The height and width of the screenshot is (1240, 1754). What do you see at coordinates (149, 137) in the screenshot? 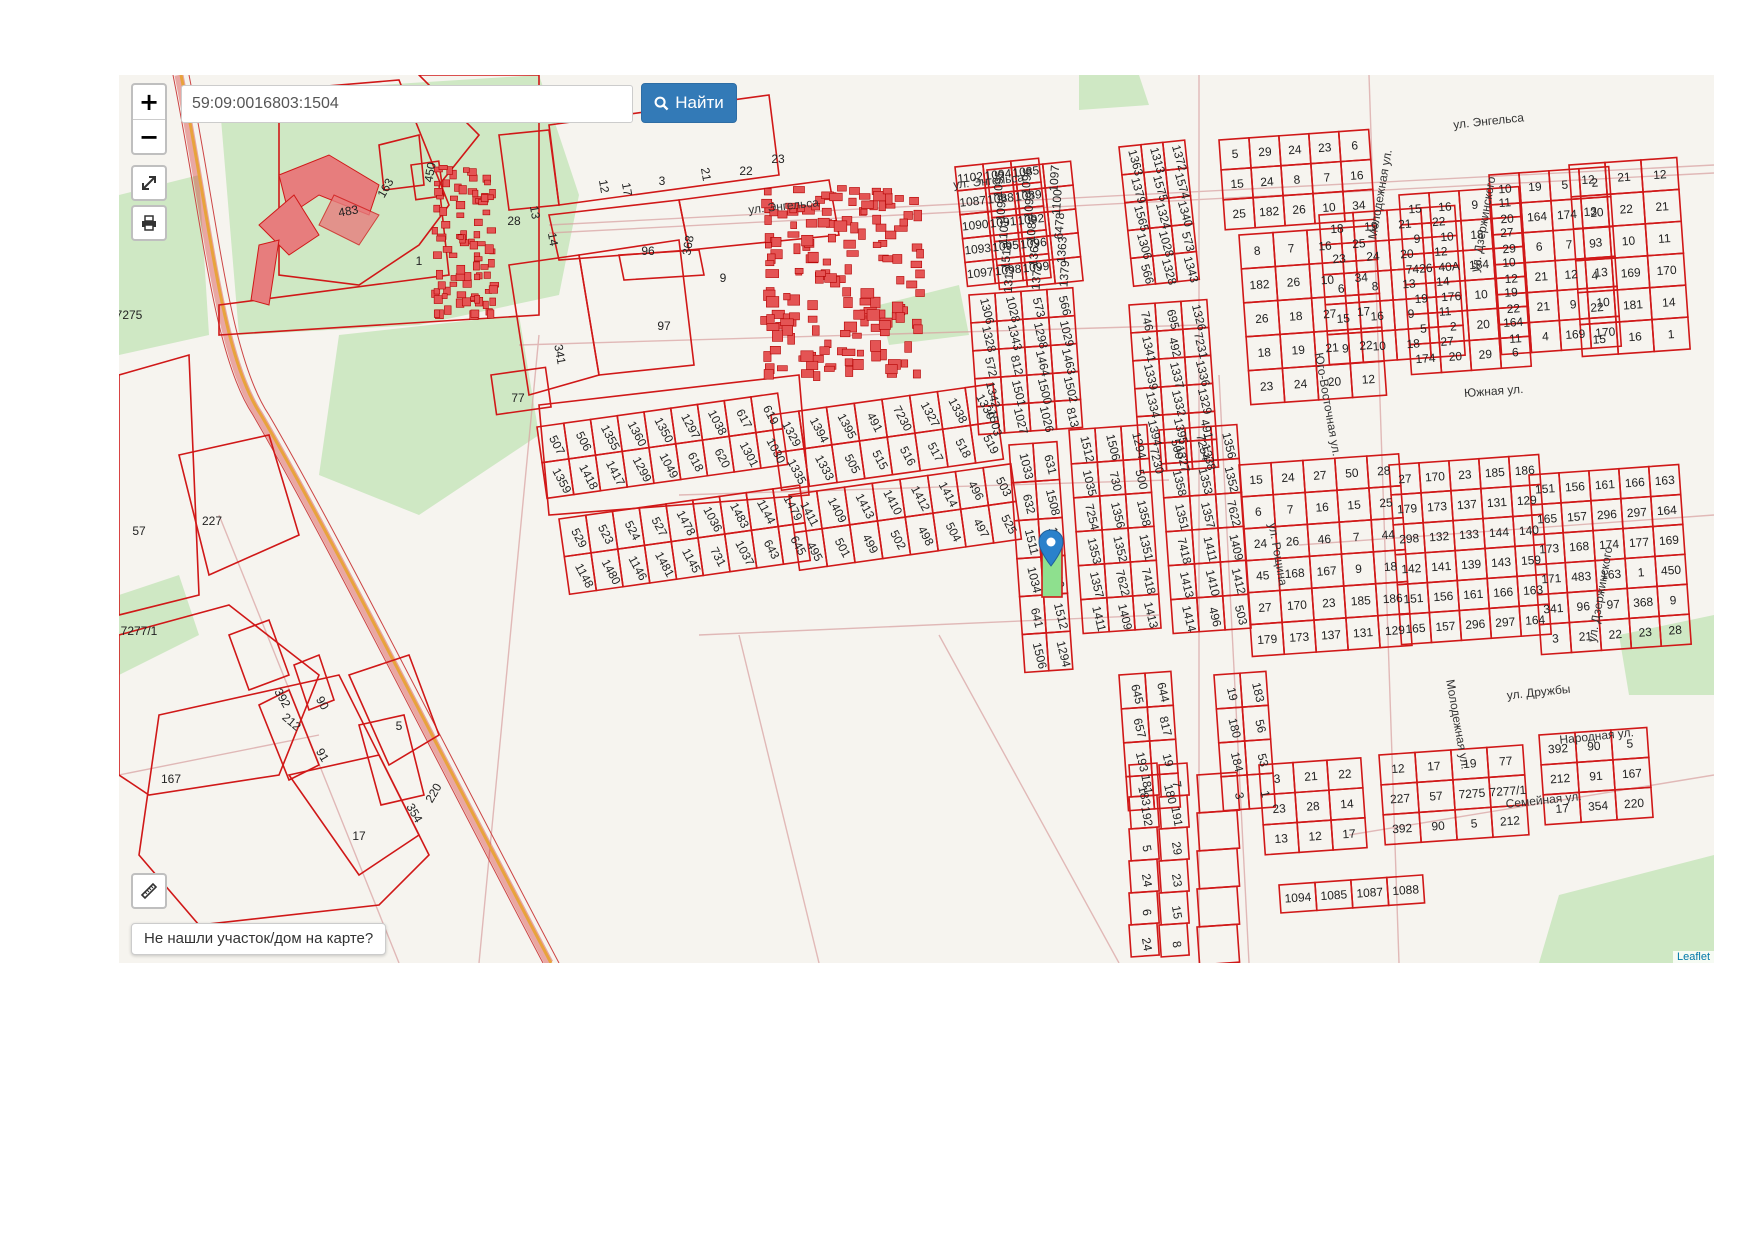
I see `zoom-out-button: −` at bounding box center [149, 137].